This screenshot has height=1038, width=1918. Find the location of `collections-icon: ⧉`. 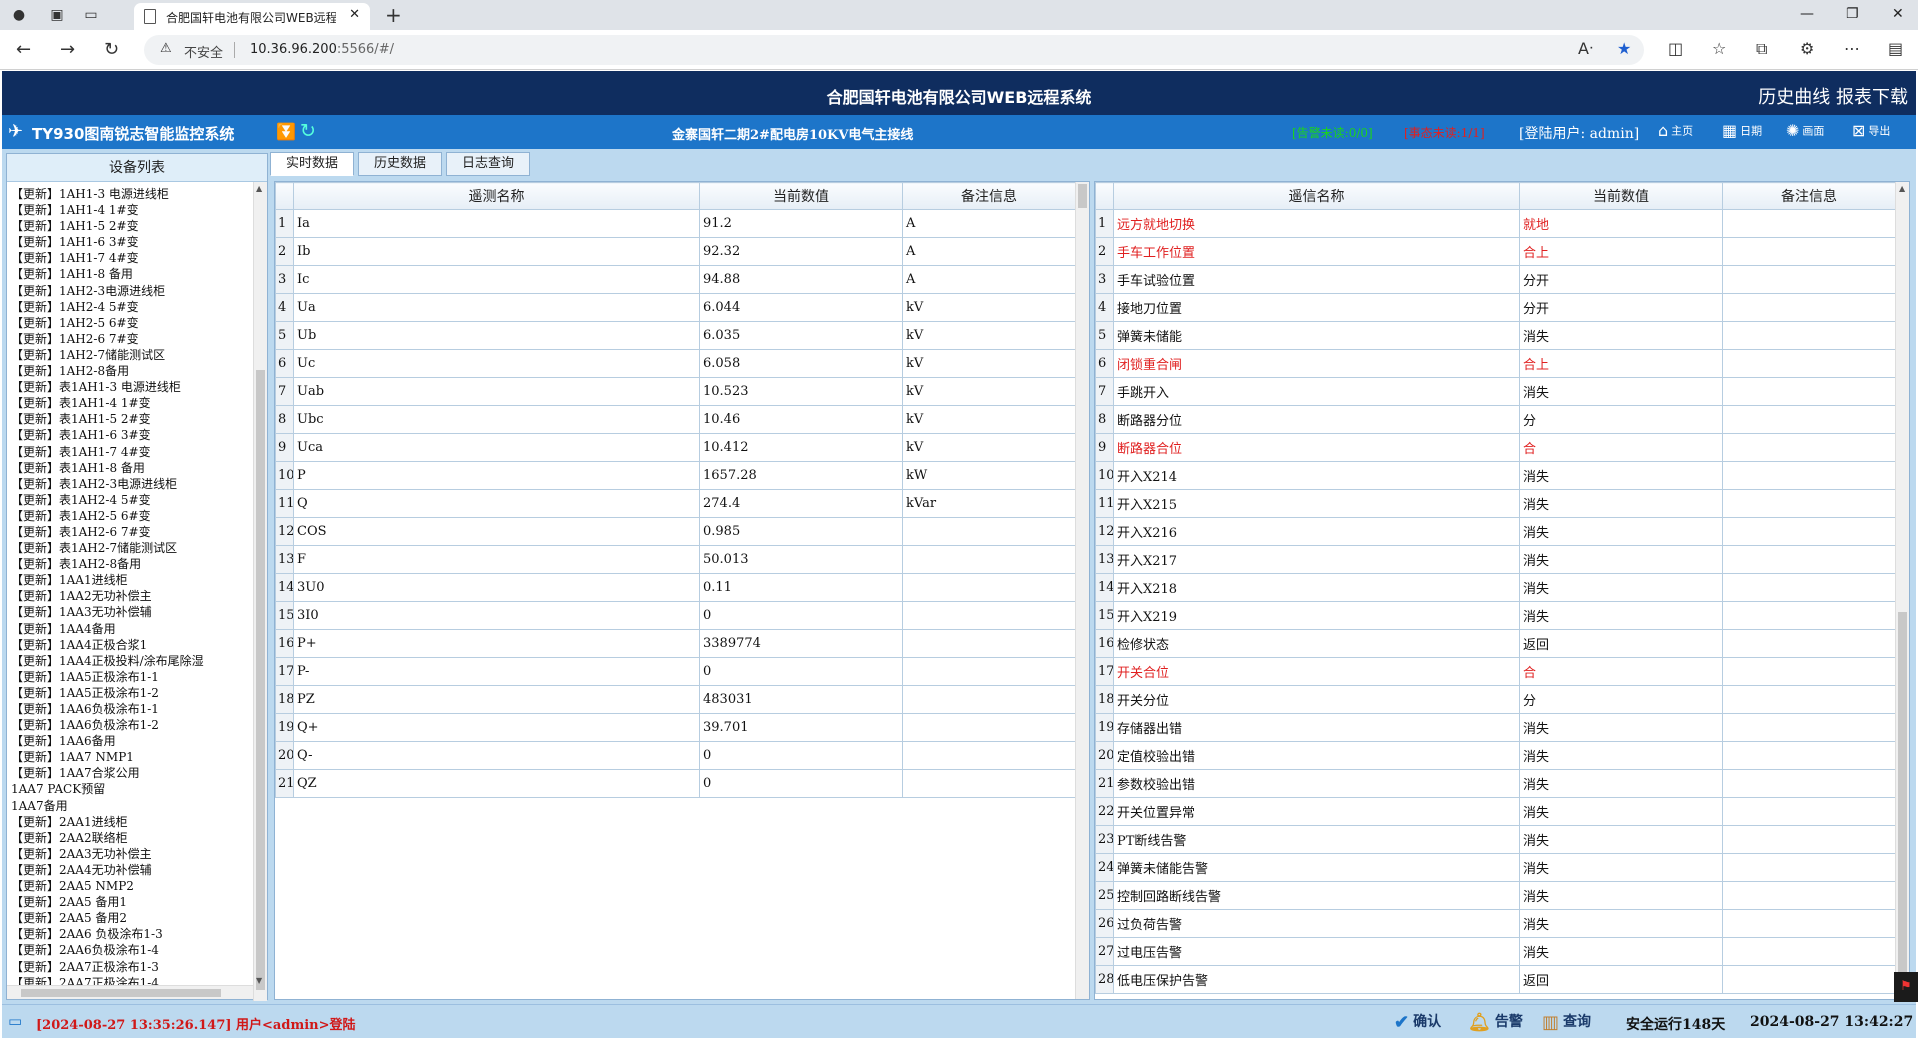

collections-icon: ⧉ is located at coordinates (1761, 49).